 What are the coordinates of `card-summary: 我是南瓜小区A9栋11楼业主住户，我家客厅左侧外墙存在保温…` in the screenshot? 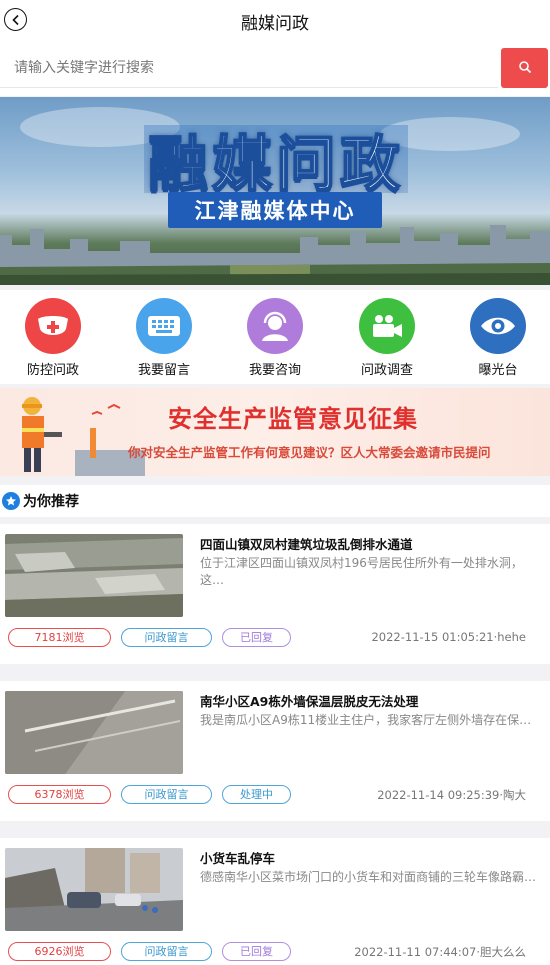 It's located at (370, 720).